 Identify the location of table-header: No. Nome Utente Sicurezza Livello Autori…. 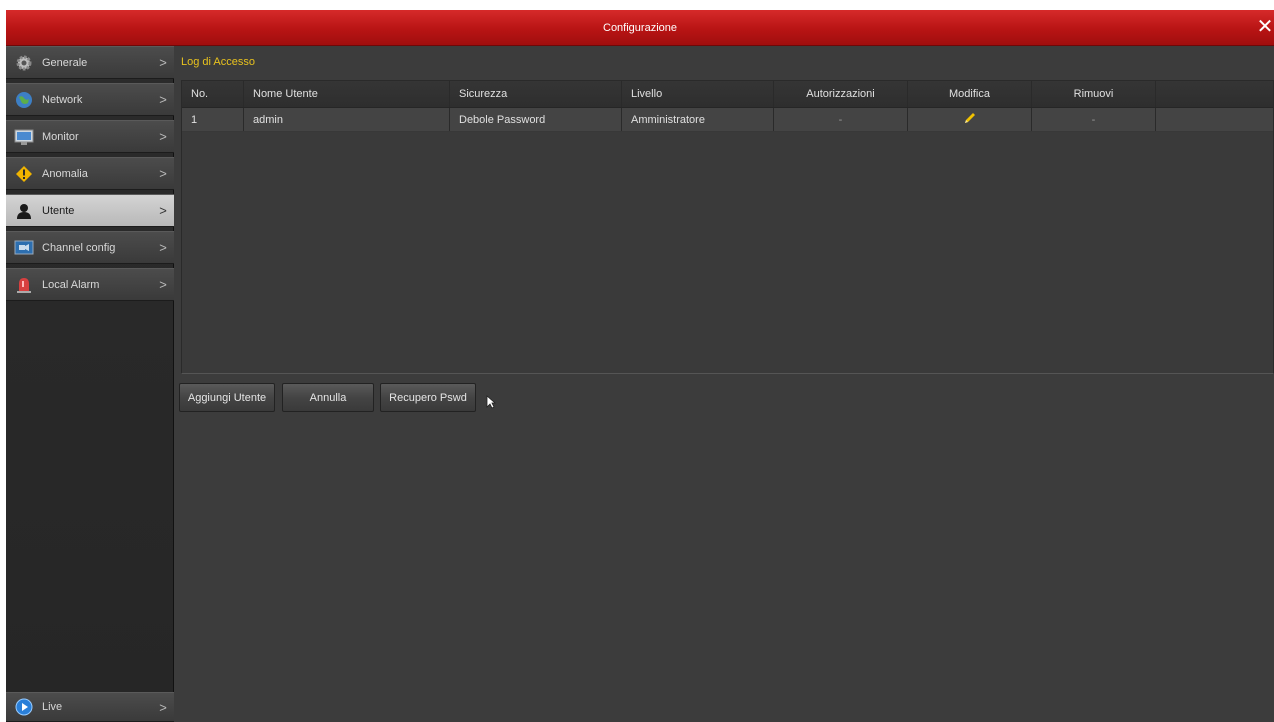
(727, 94).